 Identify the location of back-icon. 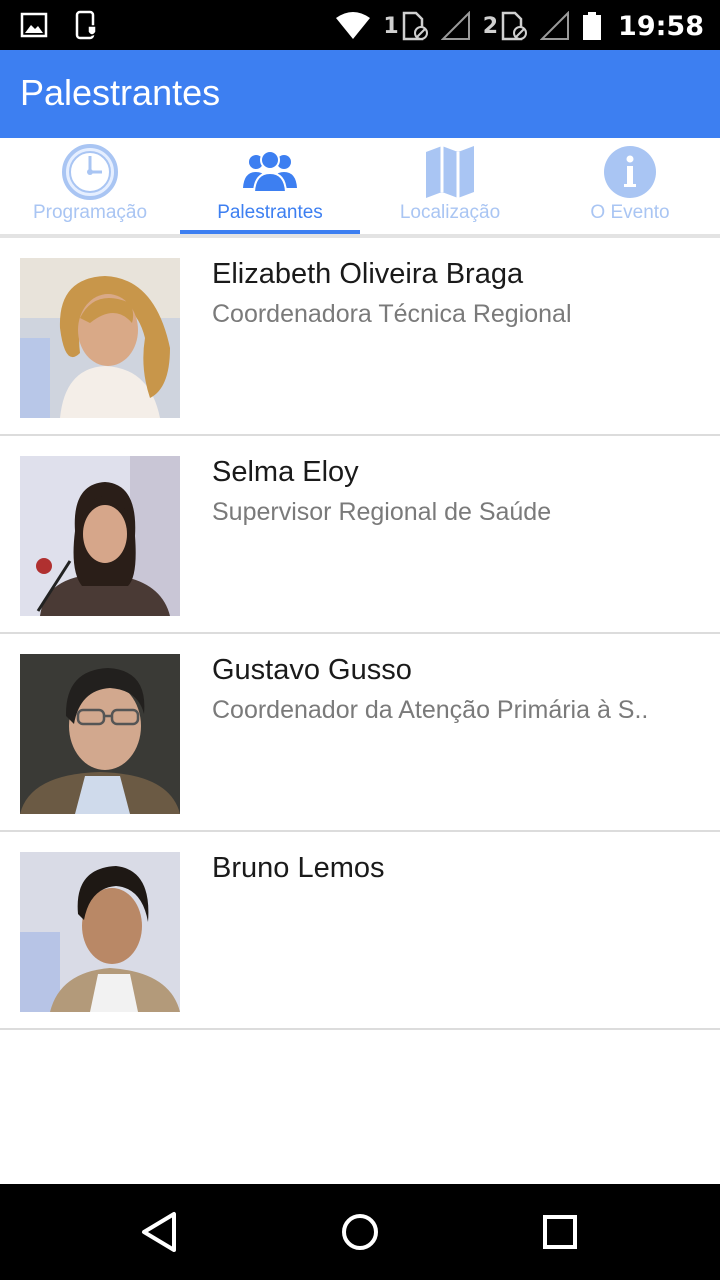
(160, 1232).